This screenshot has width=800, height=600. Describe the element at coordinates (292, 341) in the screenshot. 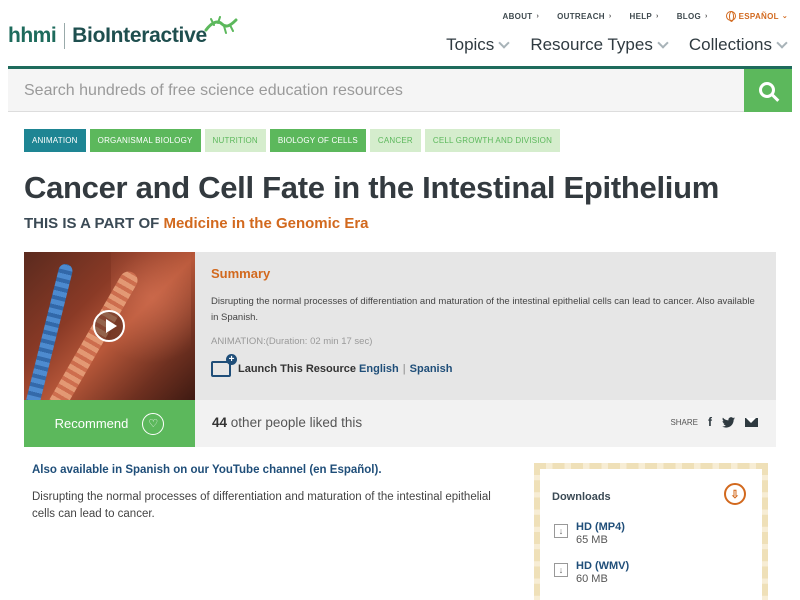

I see `duration-text: ANIMATION:(Duration: 02 min 17 sec)` at that location.